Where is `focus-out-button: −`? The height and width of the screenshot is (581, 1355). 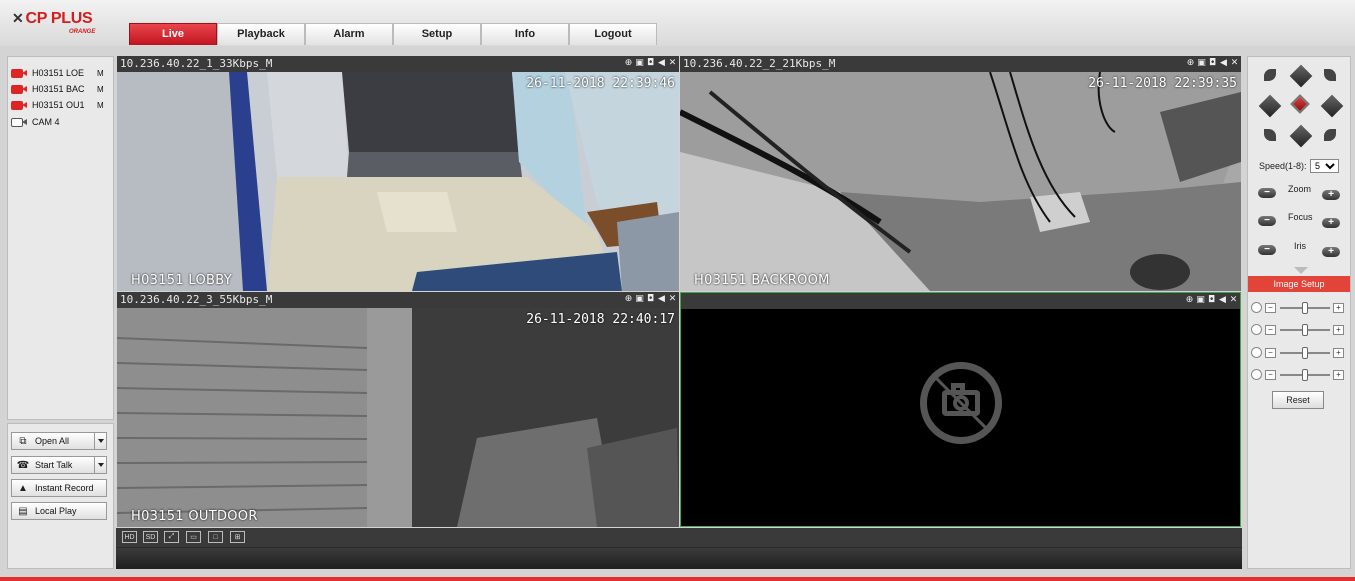
focus-out-button: − is located at coordinates (1267, 221).